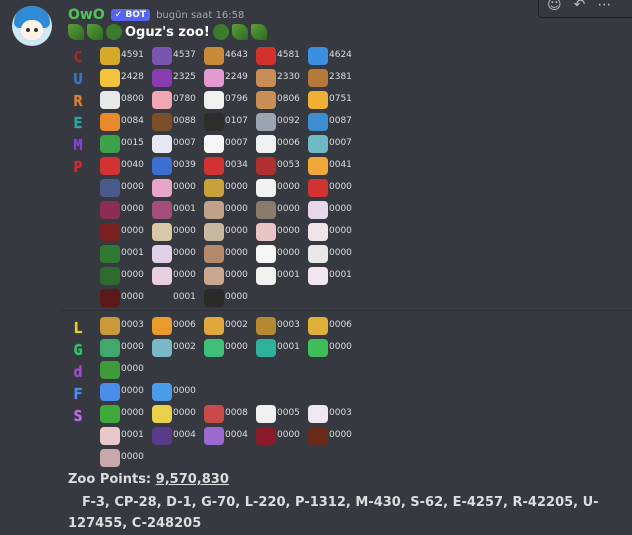 Image resolution: width=632 pixels, height=535 pixels. What do you see at coordinates (110, 276) in the screenshot?
I see `frog-icon` at bounding box center [110, 276].